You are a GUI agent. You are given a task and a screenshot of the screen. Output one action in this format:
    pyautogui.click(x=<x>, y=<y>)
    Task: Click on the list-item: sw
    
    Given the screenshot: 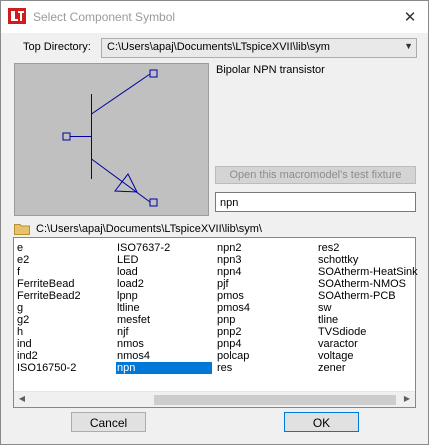 What is the action you would take?
    pyautogui.click(x=367, y=308)
    